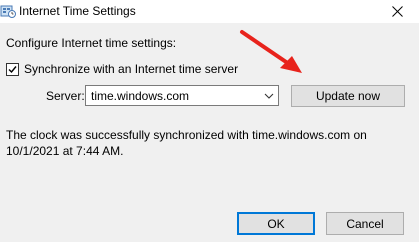 This screenshot has height=242, width=419. Describe the element at coordinates (365, 223) in the screenshot. I see `cancel-button: Cancel` at that location.